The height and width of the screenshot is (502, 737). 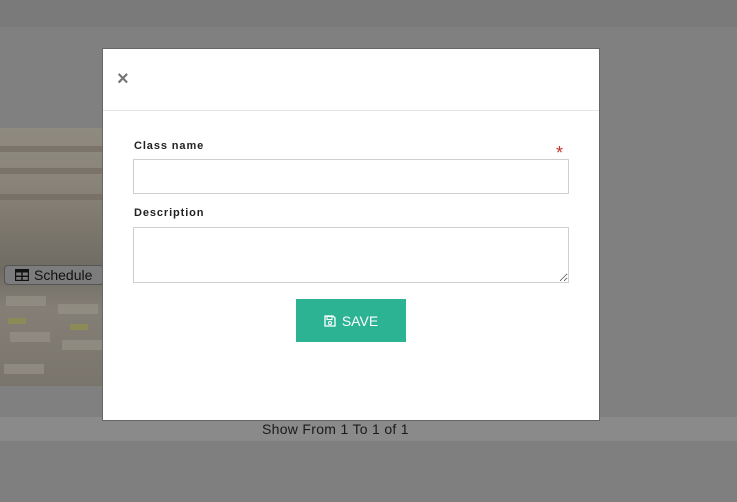 What do you see at coordinates (351, 255) in the screenshot?
I see `description-textarea` at bounding box center [351, 255].